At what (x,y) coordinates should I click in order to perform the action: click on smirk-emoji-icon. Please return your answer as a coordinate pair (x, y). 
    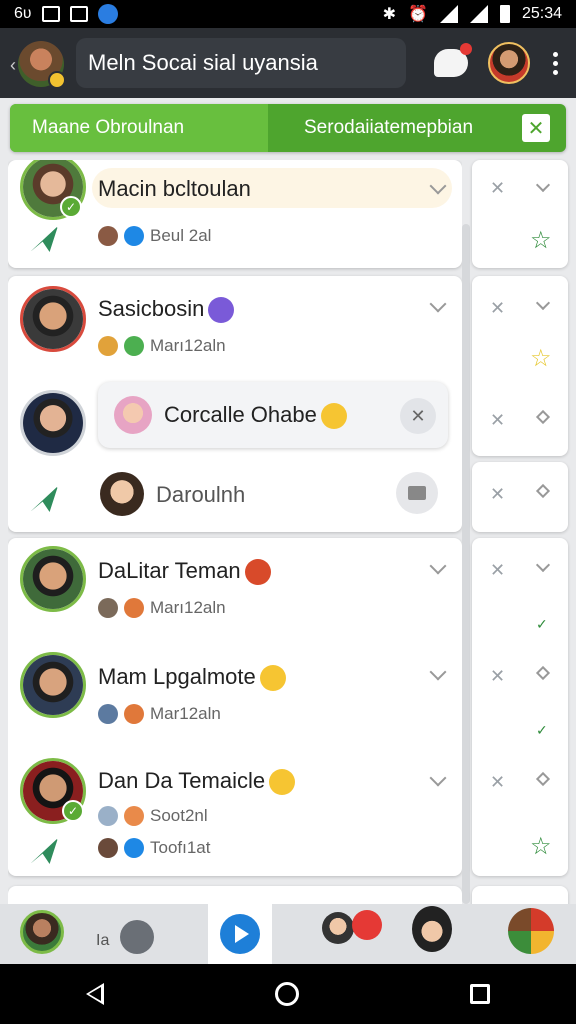
    Looking at the image, I should click on (282, 782).